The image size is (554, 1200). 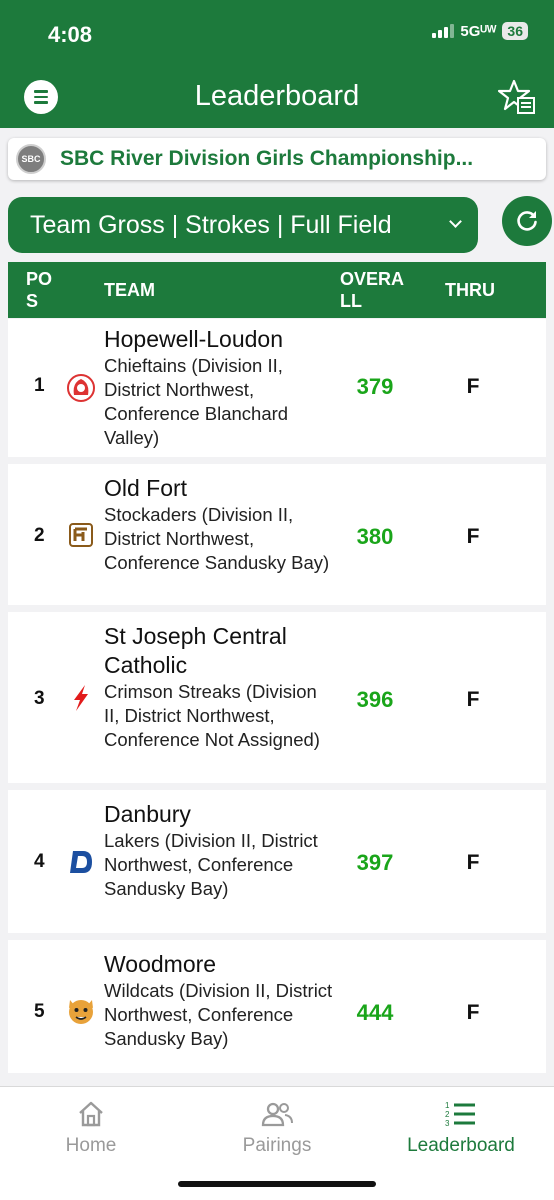 I want to click on home-indicator, so click(x=277, y=1184).